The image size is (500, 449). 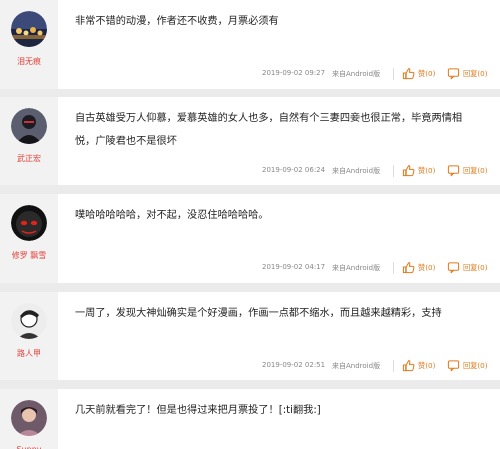 What do you see at coordinates (29, 255) in the screenshot?
I see `username: 修罗 飘雪` at bounding box center [29, 255].